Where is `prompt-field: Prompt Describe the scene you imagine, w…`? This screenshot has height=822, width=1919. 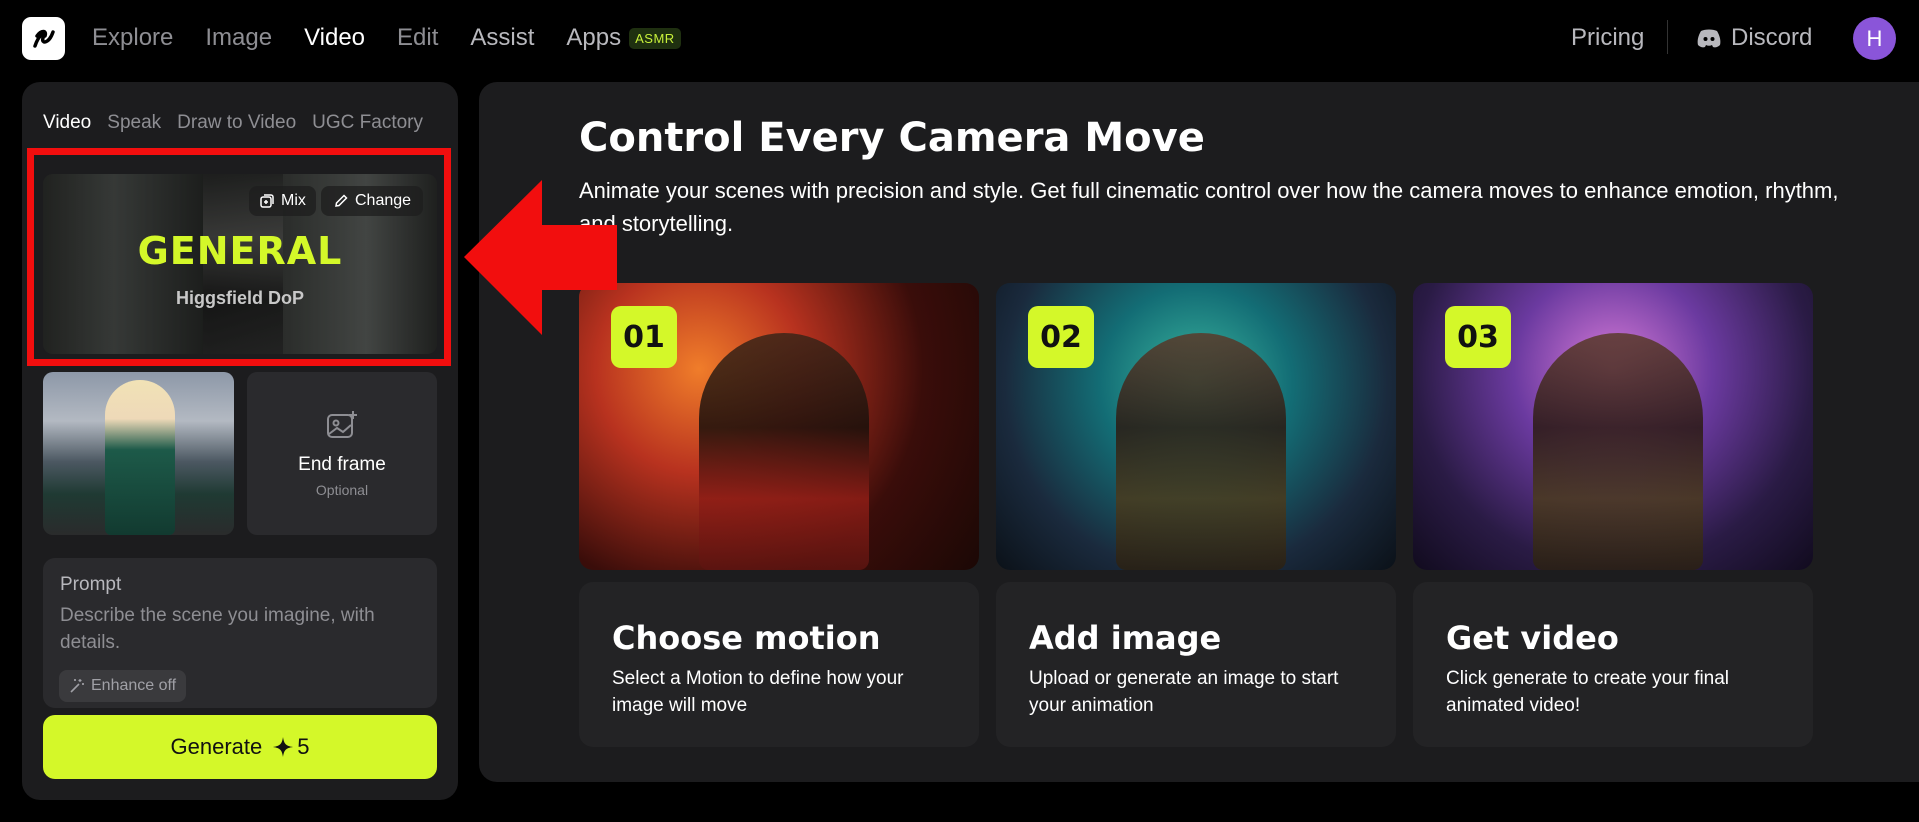 prompt-field: Prompt Describe the scene you imagine, w… is located at coordinates (240, 633).